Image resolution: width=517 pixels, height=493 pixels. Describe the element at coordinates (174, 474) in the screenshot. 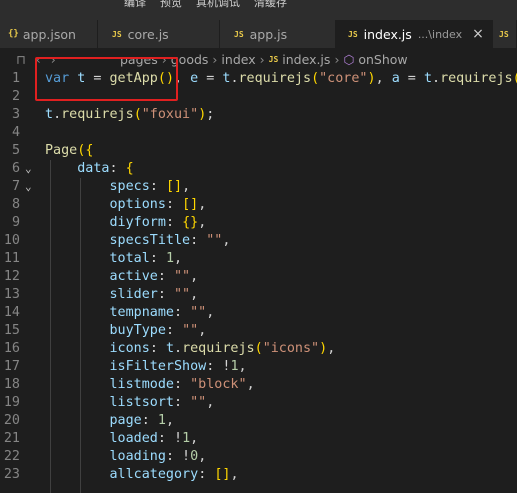

I see `code-text: allcategory: [],` at that location.